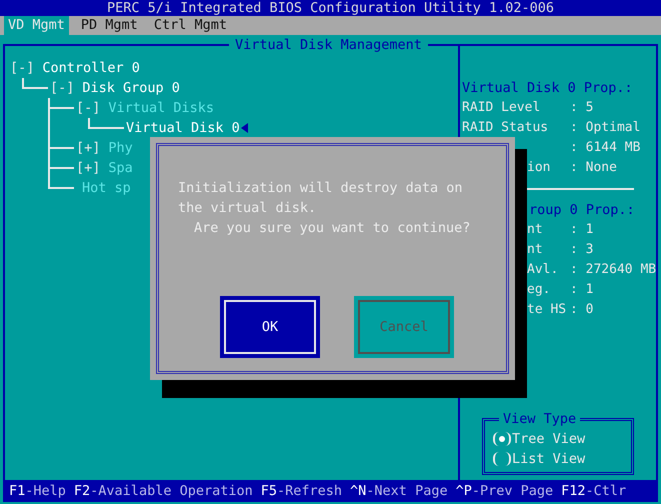 The image size is (661, 504). I want to click on property-label: Avl., so click(542, 270).